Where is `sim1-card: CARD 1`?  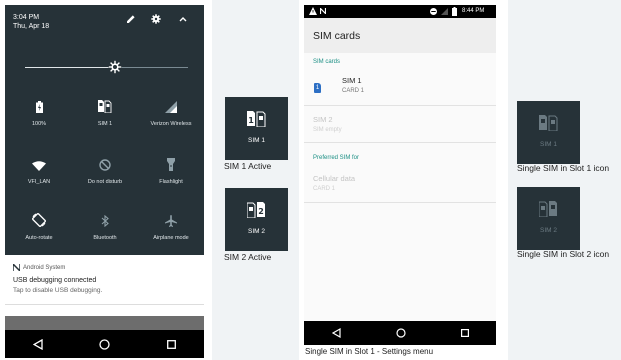 sim1-card: CARD 1 is located at coordinates (353, 91).